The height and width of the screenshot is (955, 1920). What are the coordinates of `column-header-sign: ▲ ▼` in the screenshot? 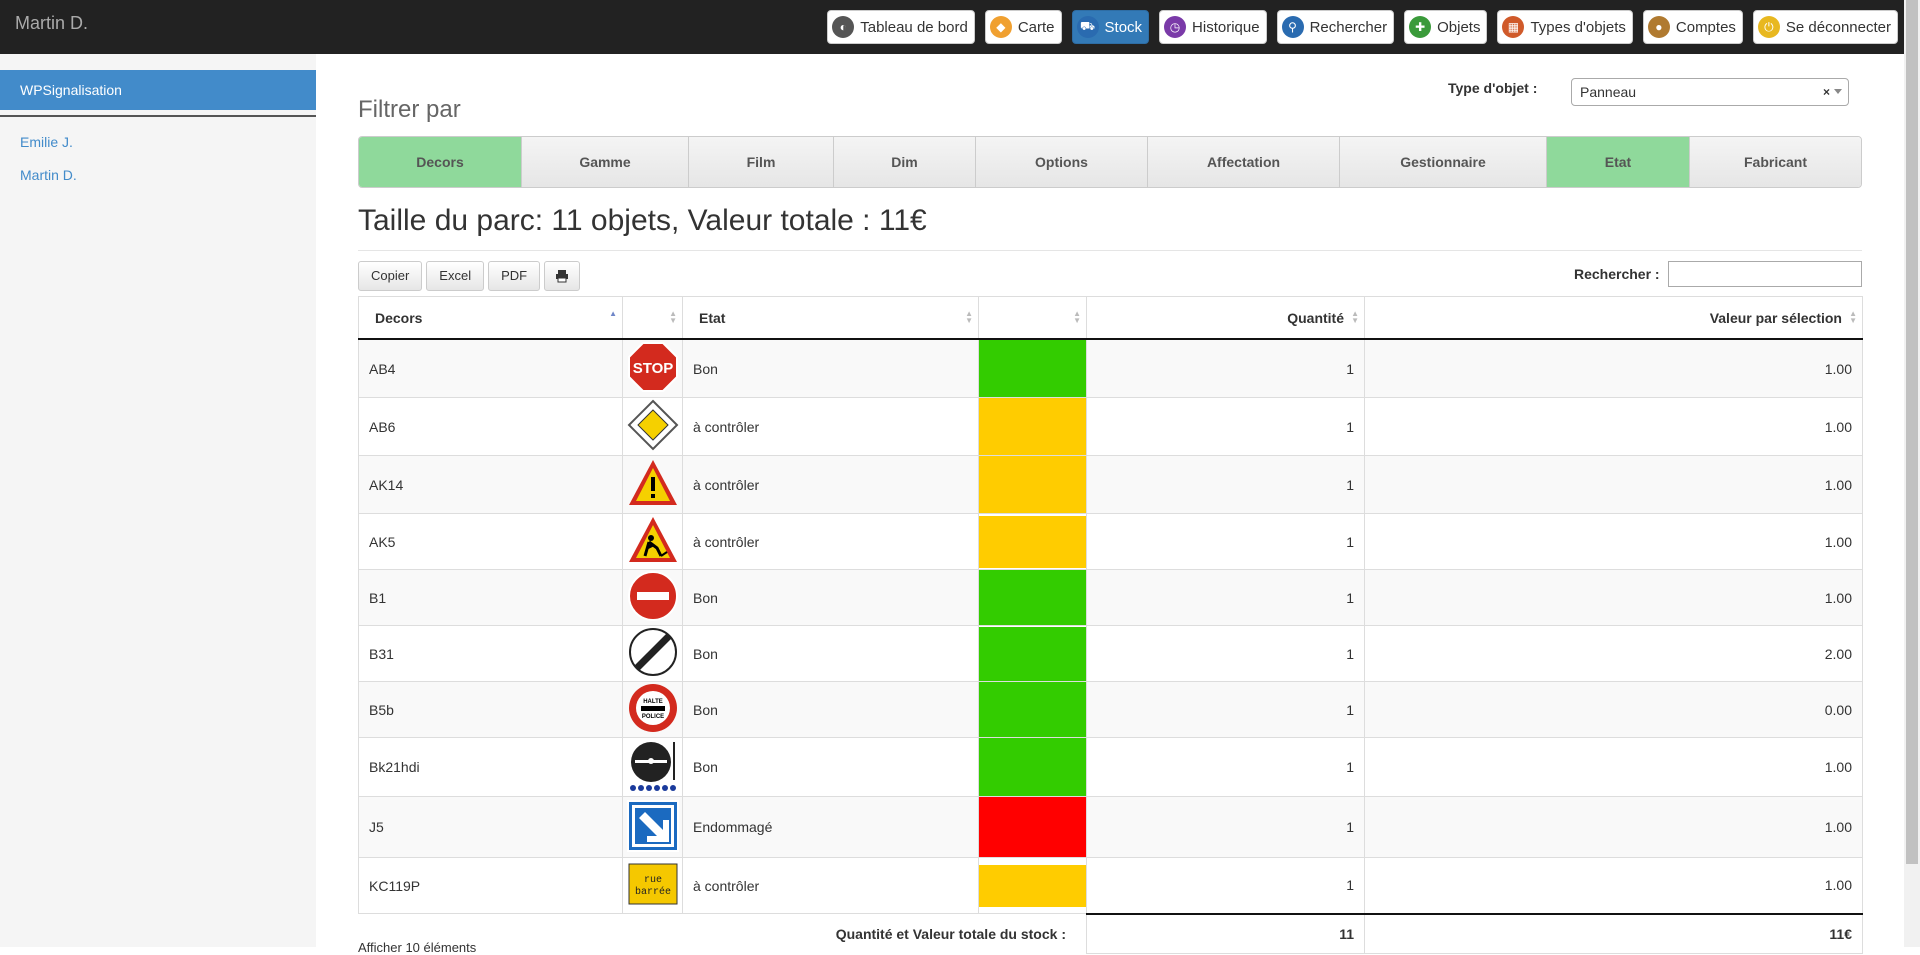 It's located at (652, 318).